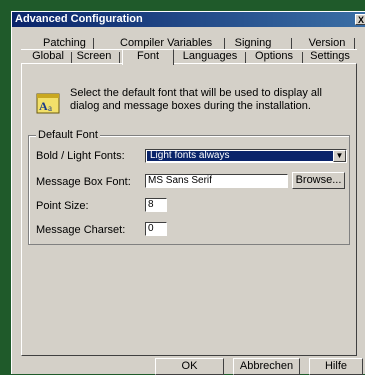  I want to click on font-icon: A a, so click(48, 103).